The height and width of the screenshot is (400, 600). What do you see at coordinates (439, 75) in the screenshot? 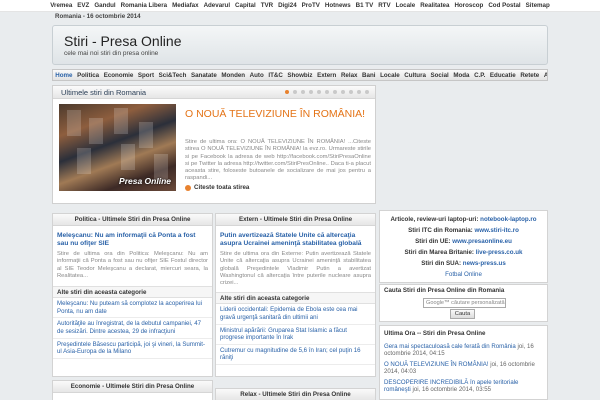
I see `mainnav-item: Social` at bounding box center [439, 75].